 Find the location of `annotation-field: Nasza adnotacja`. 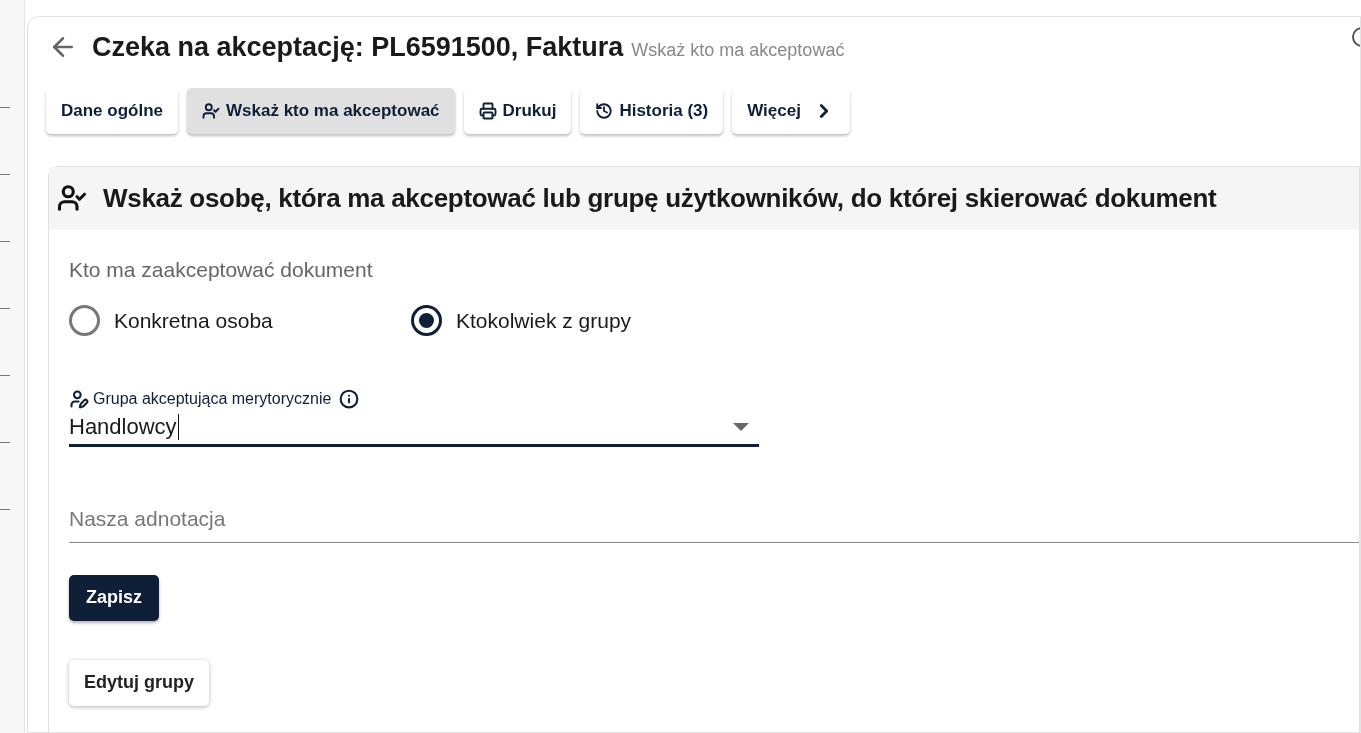

annotation-field: Nasza adnotacja is located at coordinates (714, 519).